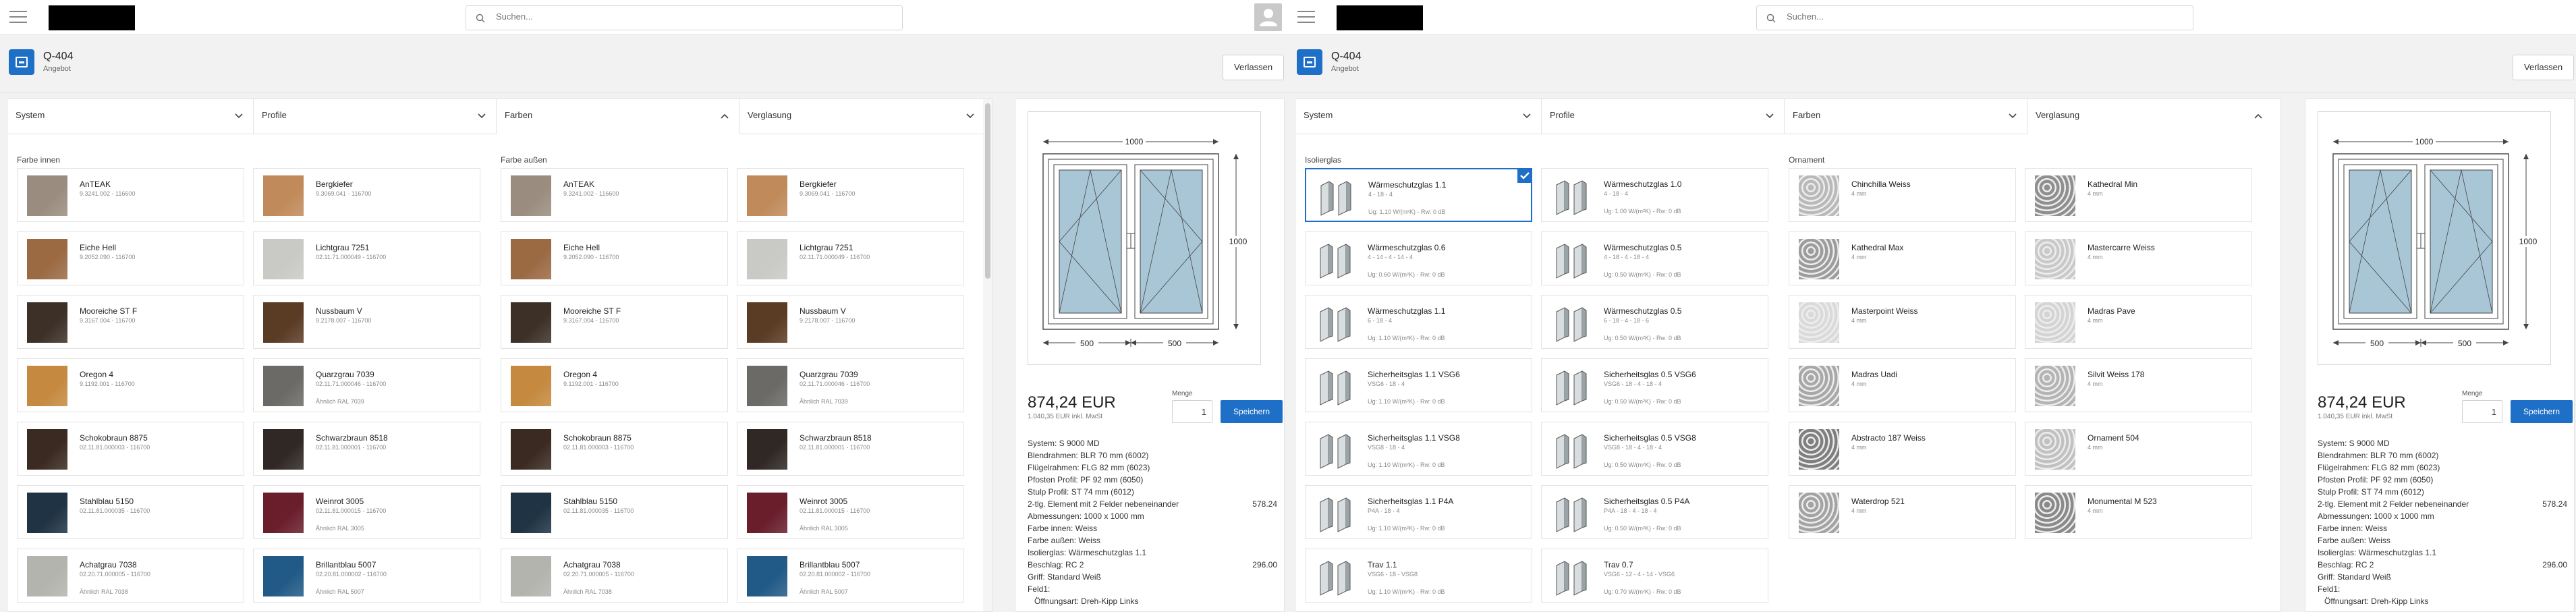 This screenshot has width=2576, height=612. I want to click on color-name: Bergkiefer, so click(818, 184).